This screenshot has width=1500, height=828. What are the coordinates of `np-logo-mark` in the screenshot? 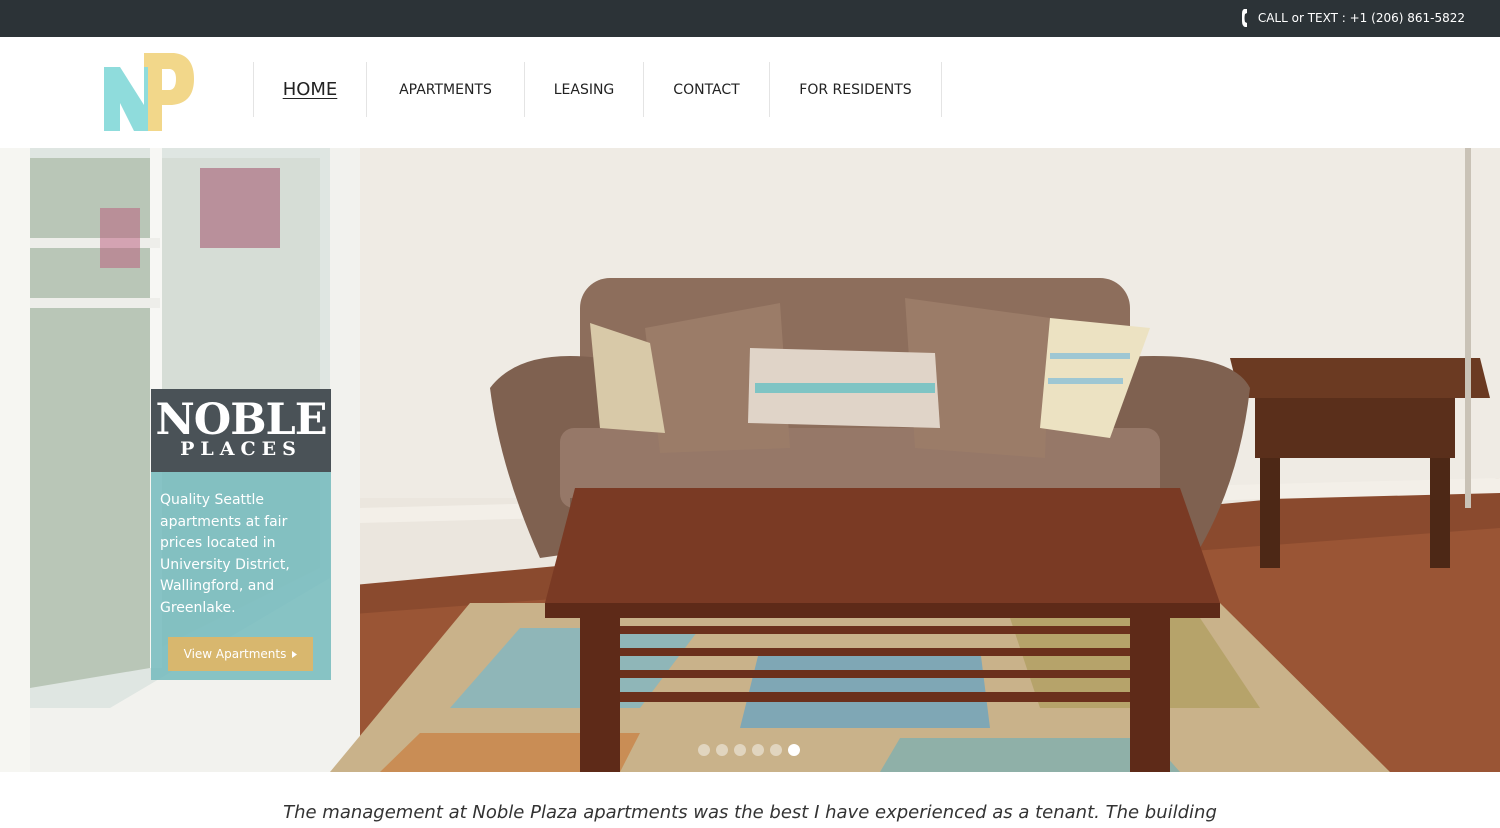 It's located at (149, 92).